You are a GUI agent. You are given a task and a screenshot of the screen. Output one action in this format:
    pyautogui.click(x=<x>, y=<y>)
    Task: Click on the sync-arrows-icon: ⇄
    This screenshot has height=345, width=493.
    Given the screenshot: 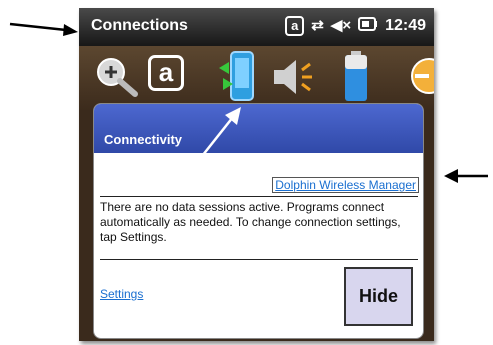 What is the action you would take?
    pyautogui.click(x=317, y=26)
    